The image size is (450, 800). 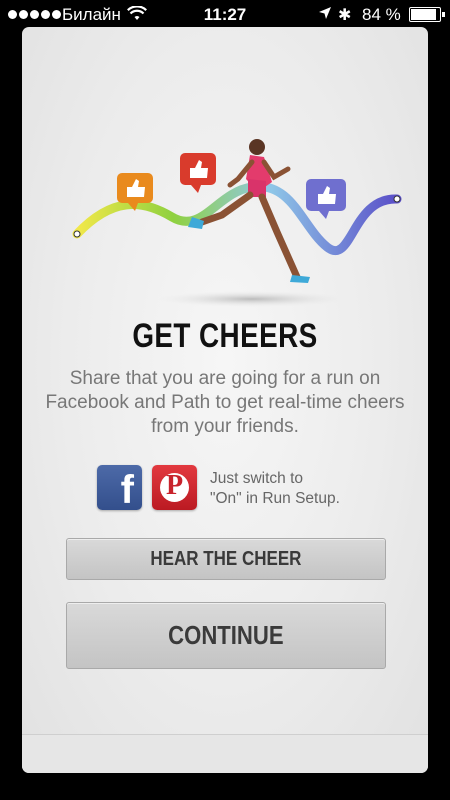 What do you see at coordinates (119, 488) in the screenshot?
I see `facebook-icon: f` at bounding box center [119, 488].